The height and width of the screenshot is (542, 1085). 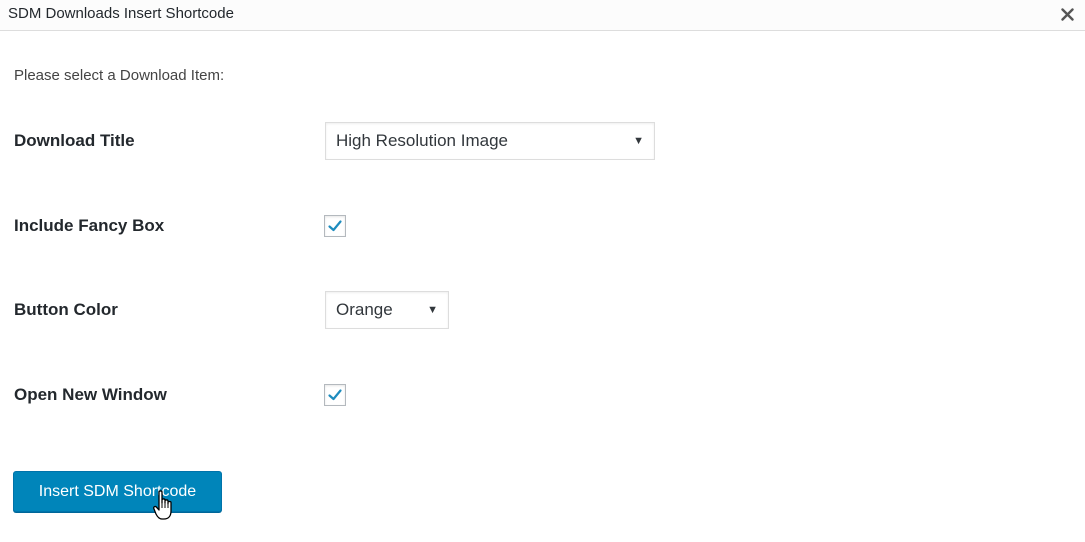 What do you see at coordinates (542, 15) in the screenshot?
I see `dialog-titlebar: SDM Downloads Insert Shortcode` at bounding box center [542, 15].